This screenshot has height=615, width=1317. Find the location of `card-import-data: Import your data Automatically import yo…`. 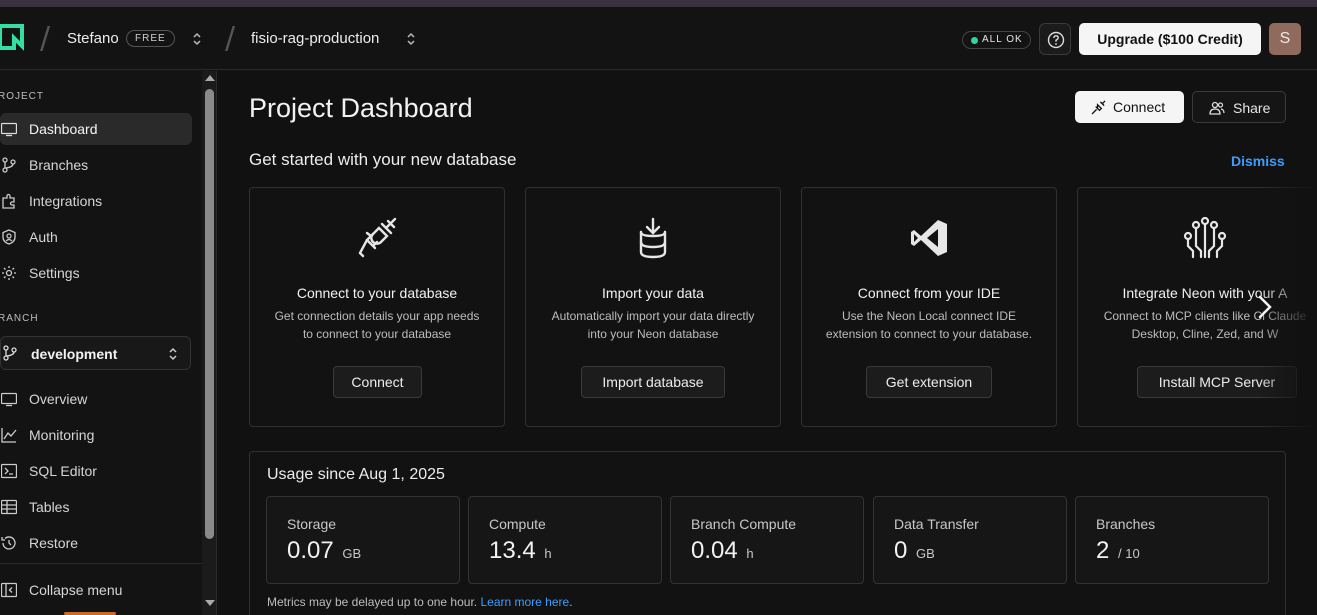

card-import-data: Import your data Automatically import yo… is located at coordinates (653, 307).